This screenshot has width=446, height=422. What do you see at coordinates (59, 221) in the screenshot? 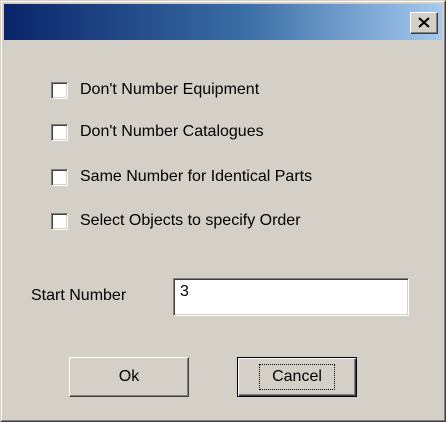
I see `select-objects-order-checkbox` at bounding box center [59, 221].